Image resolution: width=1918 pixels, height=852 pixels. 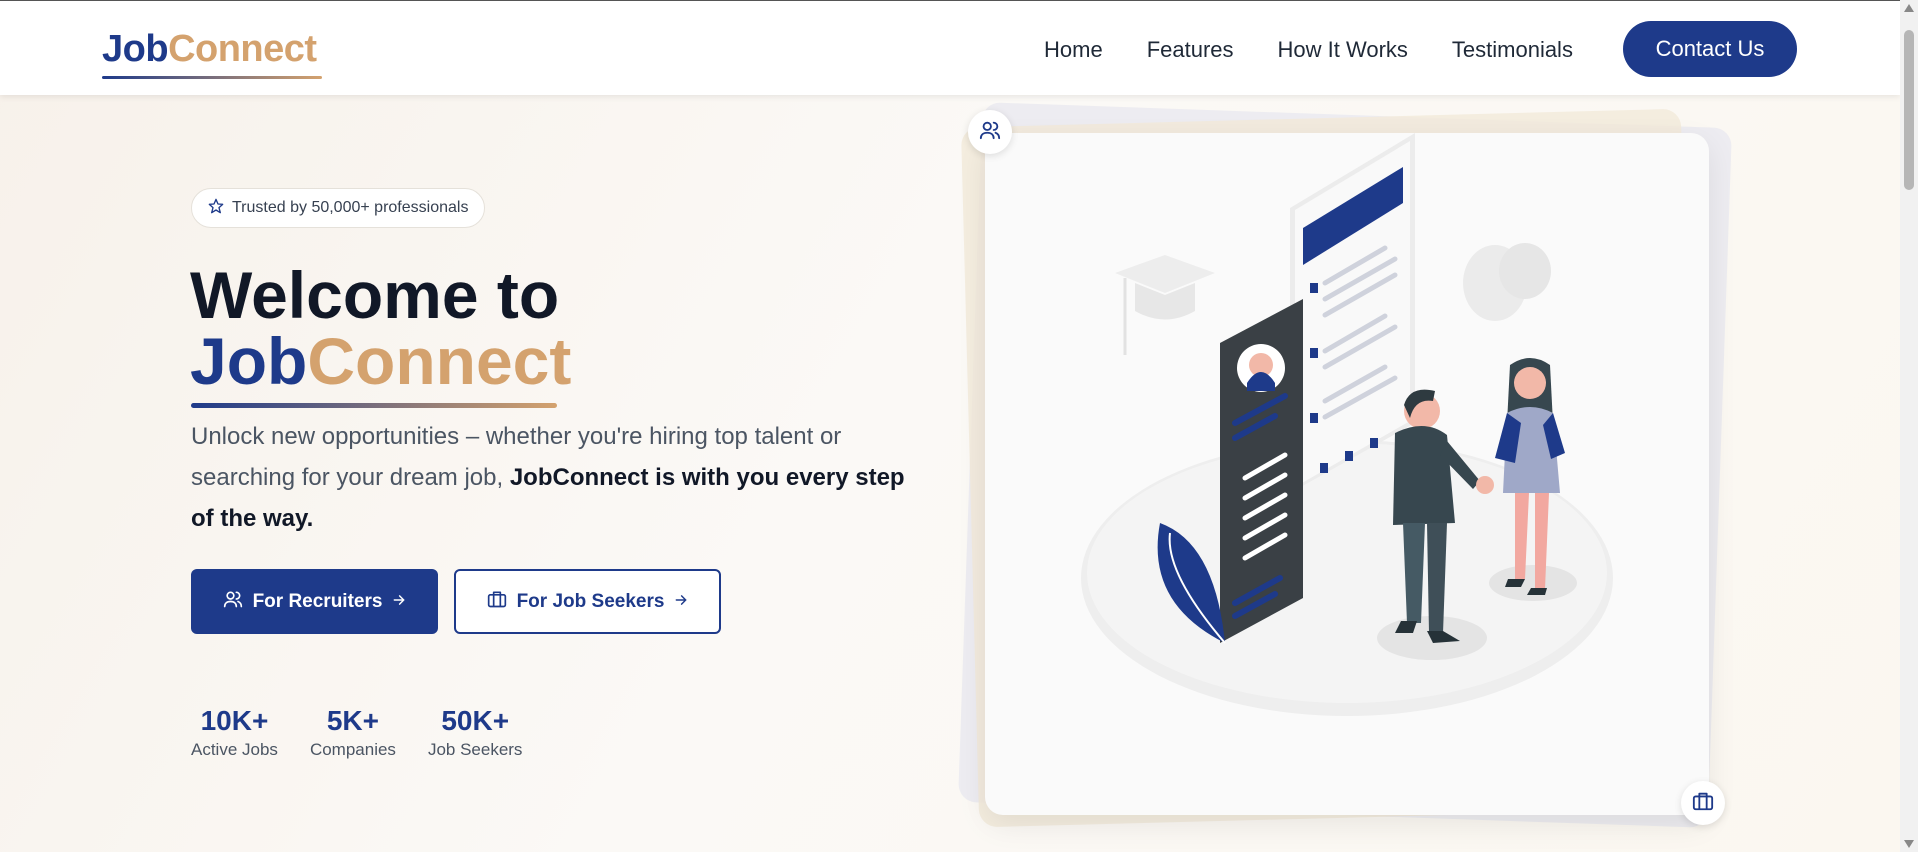 What do you see at coordinates (374, 405) in the screenshot?
I see `title-underline` at bounding box center [374, 405].